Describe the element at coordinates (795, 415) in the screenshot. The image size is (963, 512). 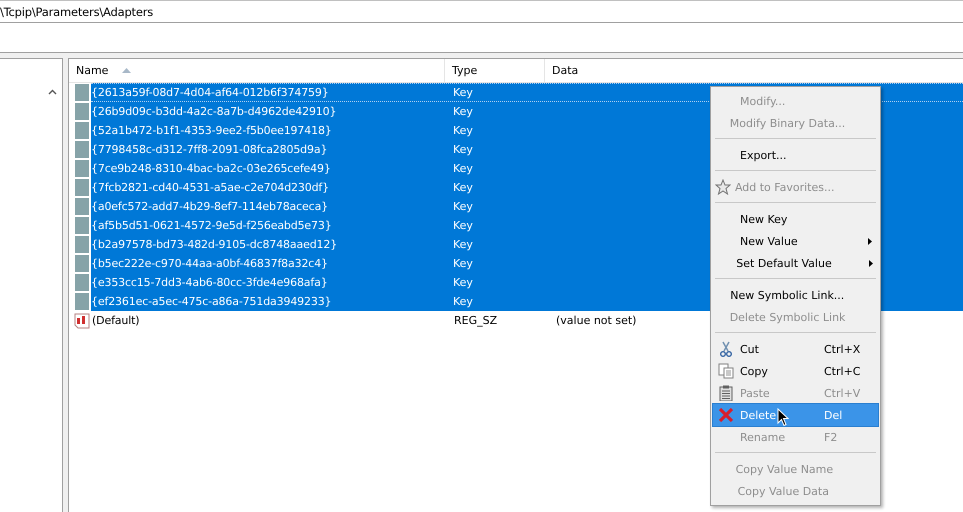
I see `menu-item: Delete Del` at that location.